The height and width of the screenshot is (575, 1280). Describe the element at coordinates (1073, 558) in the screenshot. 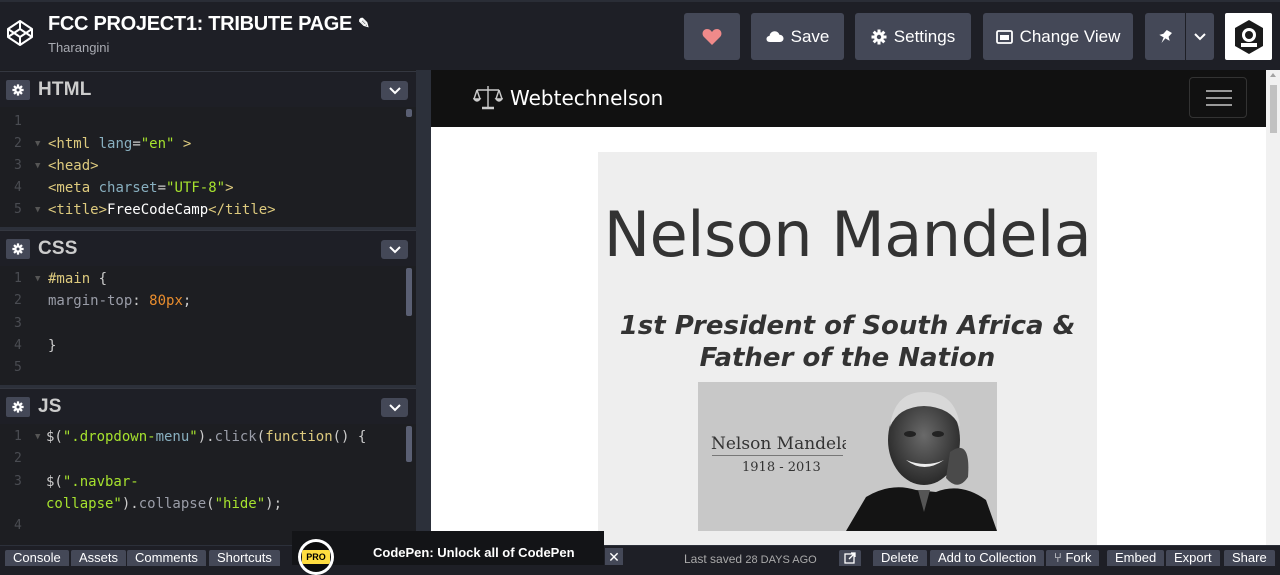

I see `fork-button: ⑂ Fork` at that location.